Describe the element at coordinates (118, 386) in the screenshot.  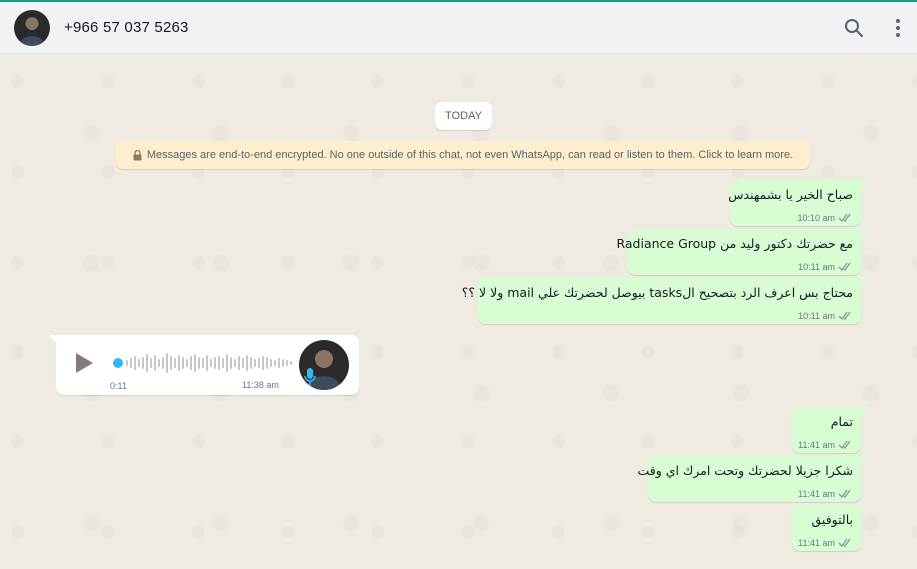
I see `voice-duration: 0:11` at that location.